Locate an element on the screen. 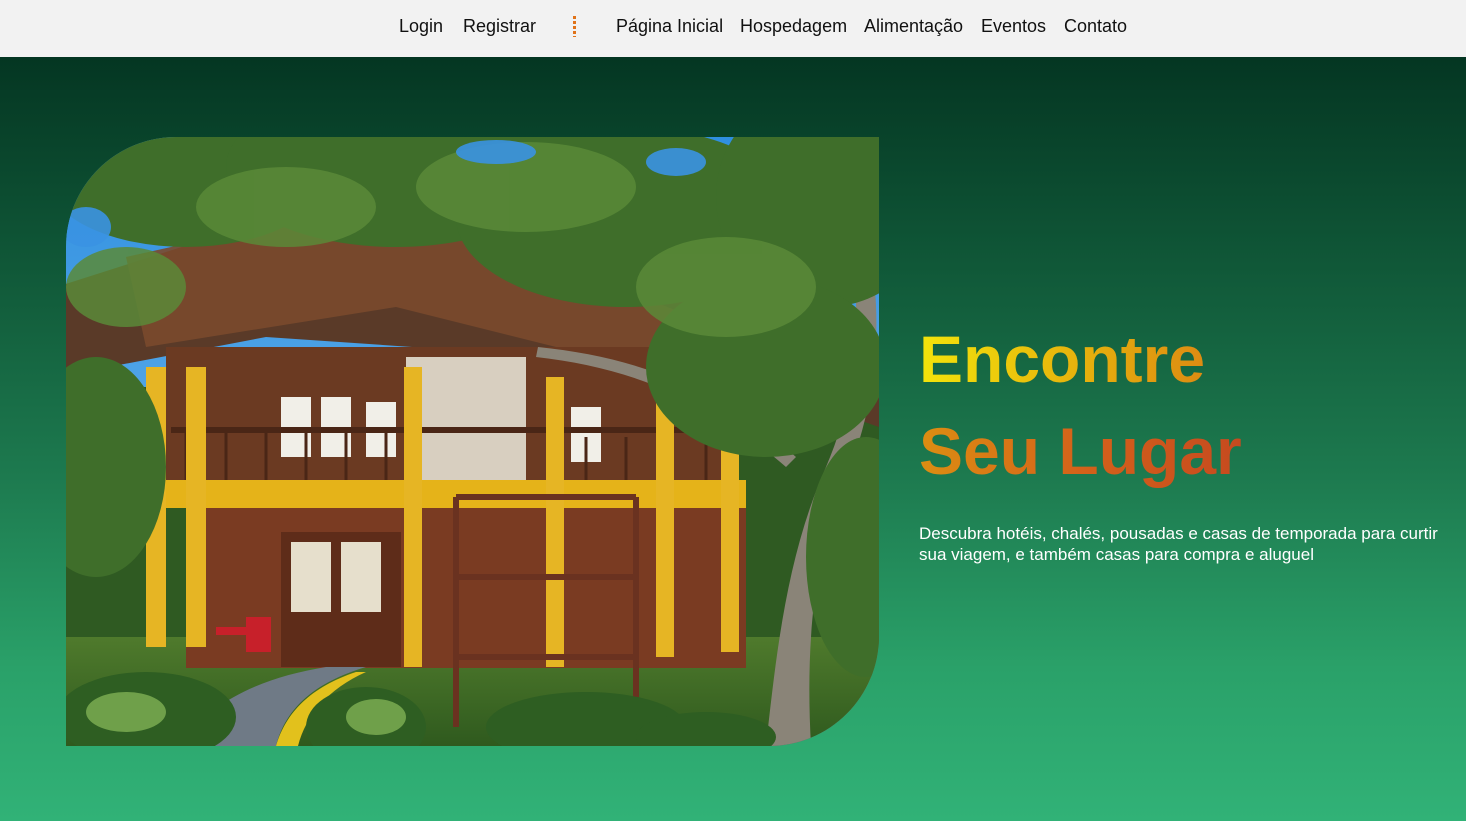  hero-headline-line2: Seu Lugar is located at coordinates (1080, 451).